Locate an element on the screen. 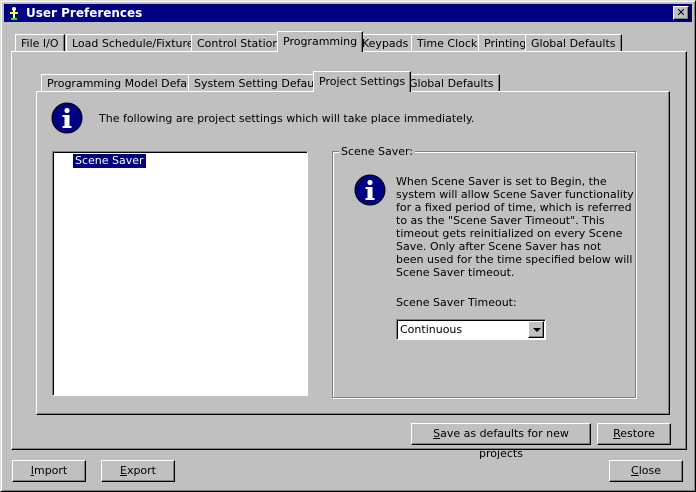 This screenshot has height=492, width=696. save-defaults-label: ave as defaults for new projects is located at coordinates (504, 443).